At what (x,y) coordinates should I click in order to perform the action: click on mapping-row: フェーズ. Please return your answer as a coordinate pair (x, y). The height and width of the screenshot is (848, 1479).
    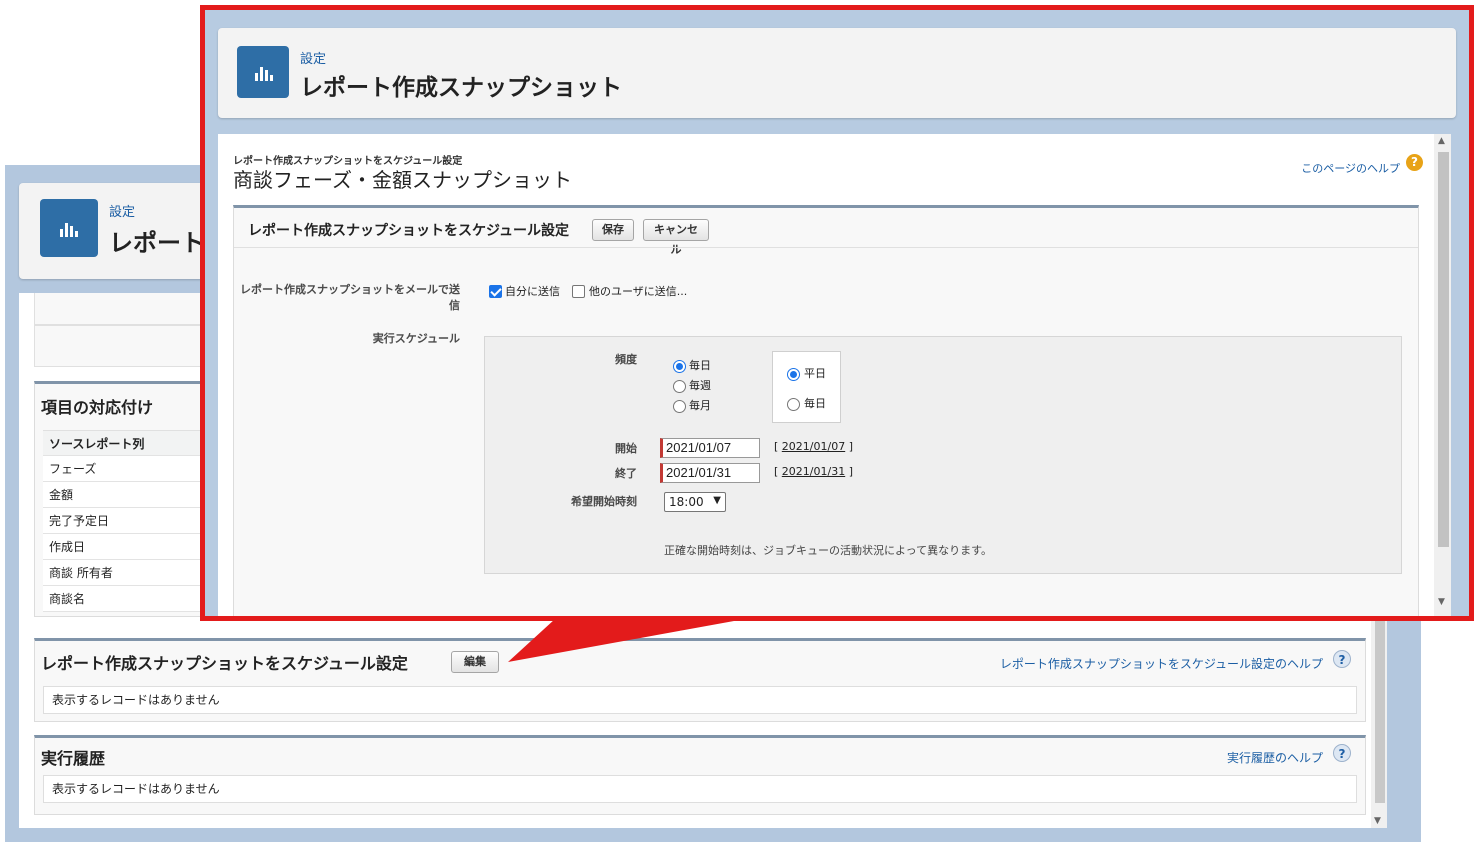
    Looking at the image, I should click on (128, 469).